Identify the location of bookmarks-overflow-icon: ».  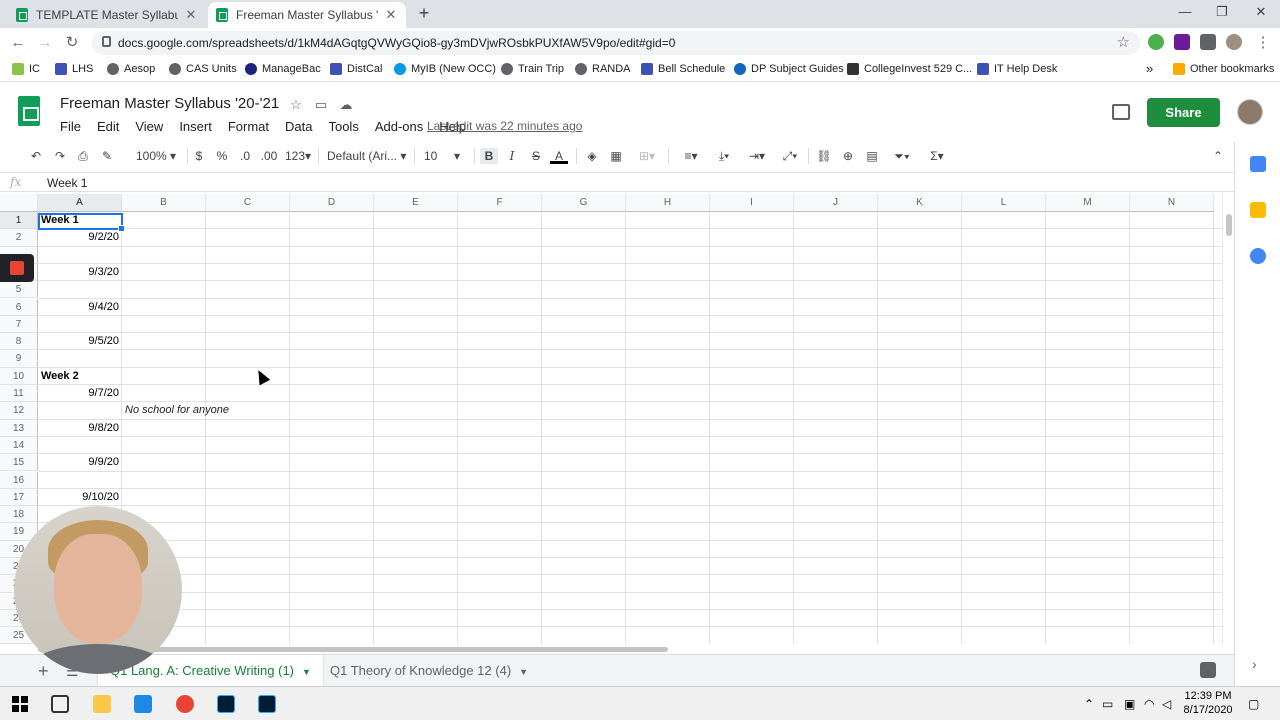
(1149, 68).